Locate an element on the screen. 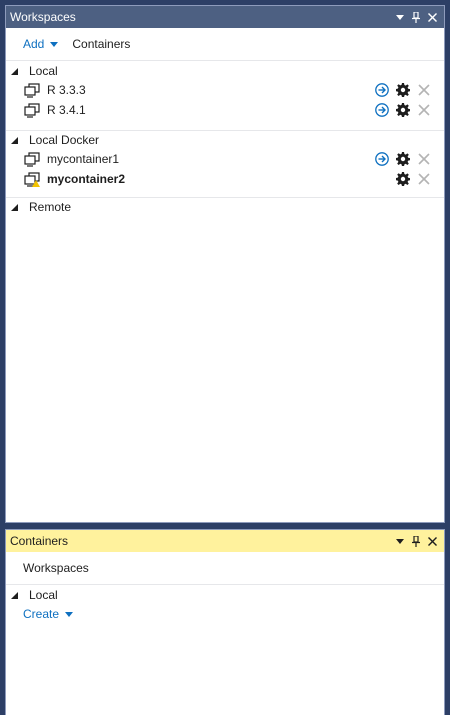  container-name: mycontainer1 is located at coordinates (83, 159).